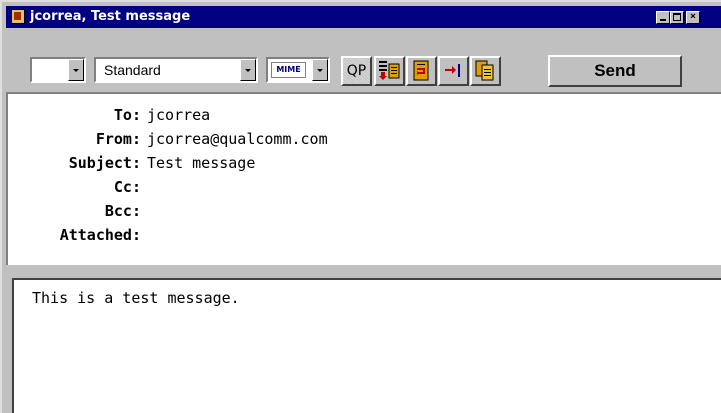 The width and height of the screenshot is (721, 413). What do you see at coordinates (201, 163) in the screenshot?
I see `subject-field: Test message` at bounding box center [201, 163].